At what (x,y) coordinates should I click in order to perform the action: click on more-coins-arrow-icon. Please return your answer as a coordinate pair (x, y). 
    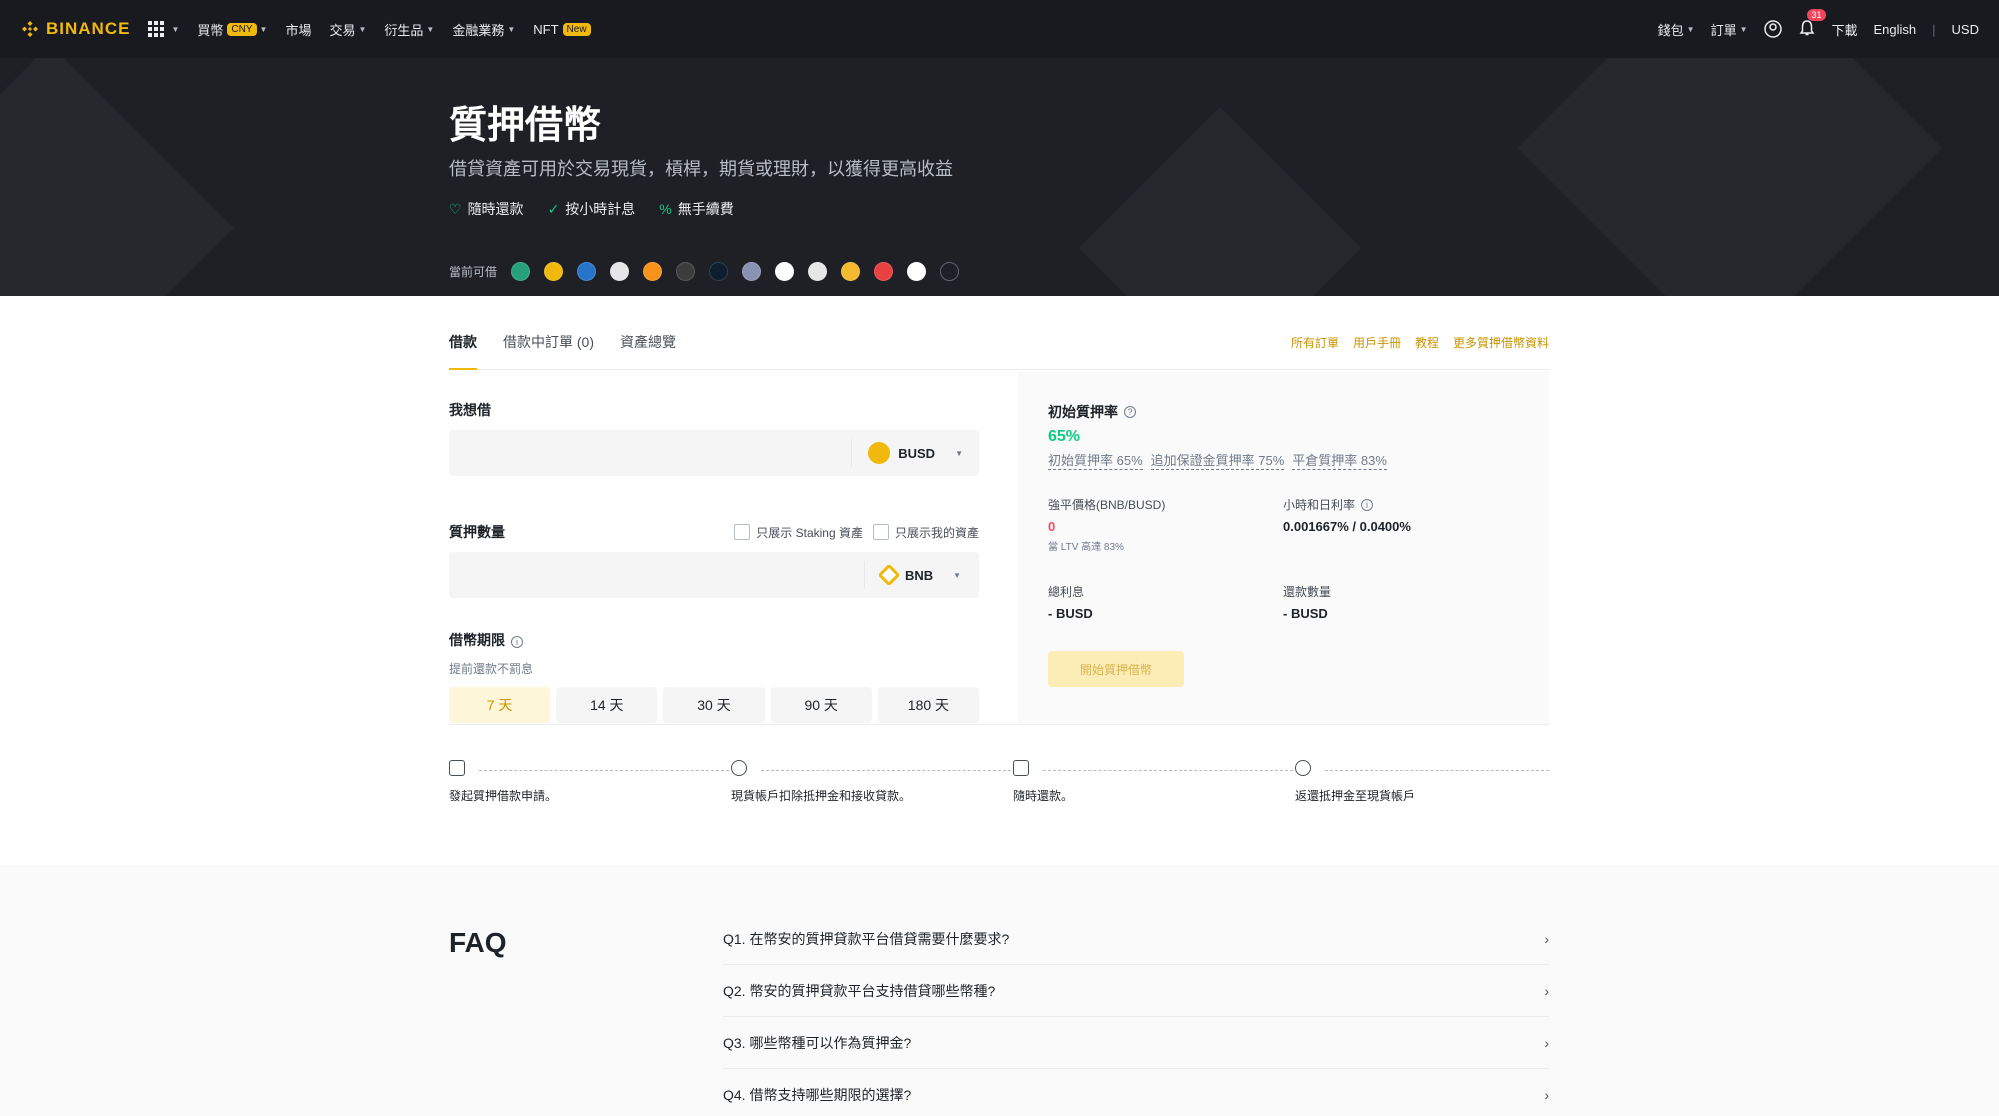
    Looking at the image, I should click on (950, 271).